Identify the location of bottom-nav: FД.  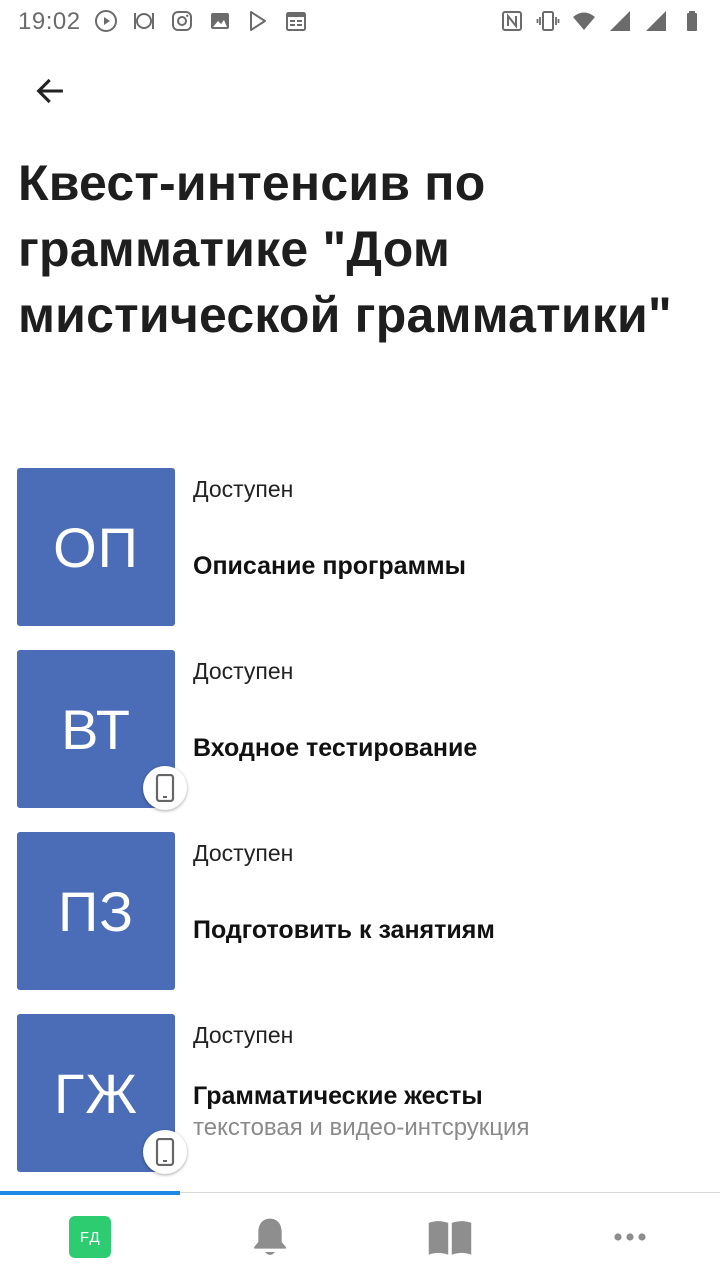
(360, 1236).